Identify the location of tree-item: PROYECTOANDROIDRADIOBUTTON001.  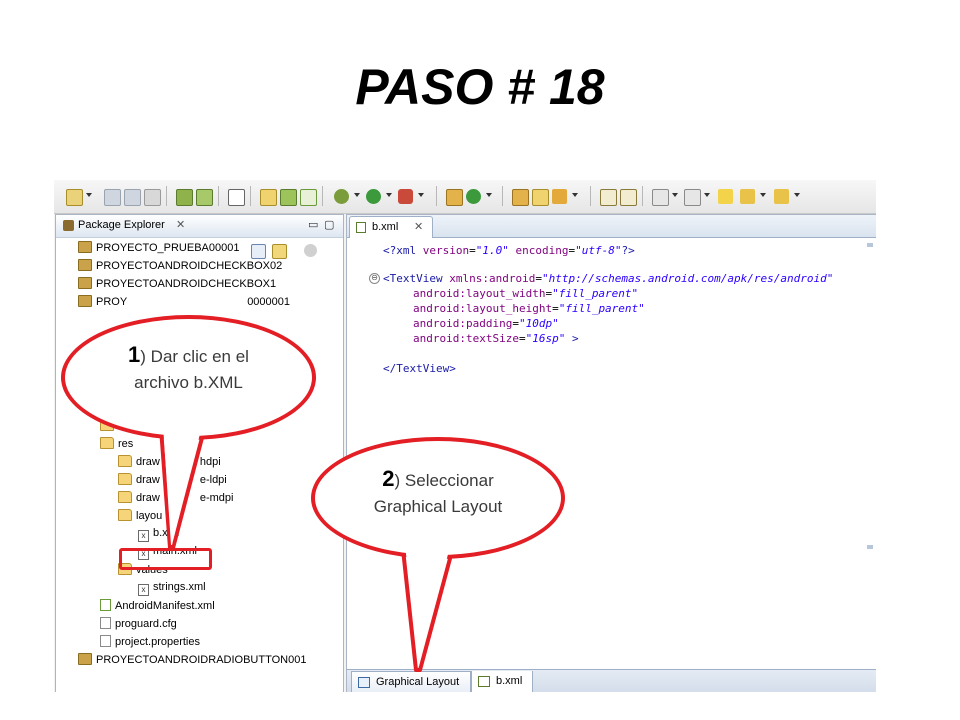
(192, 661).